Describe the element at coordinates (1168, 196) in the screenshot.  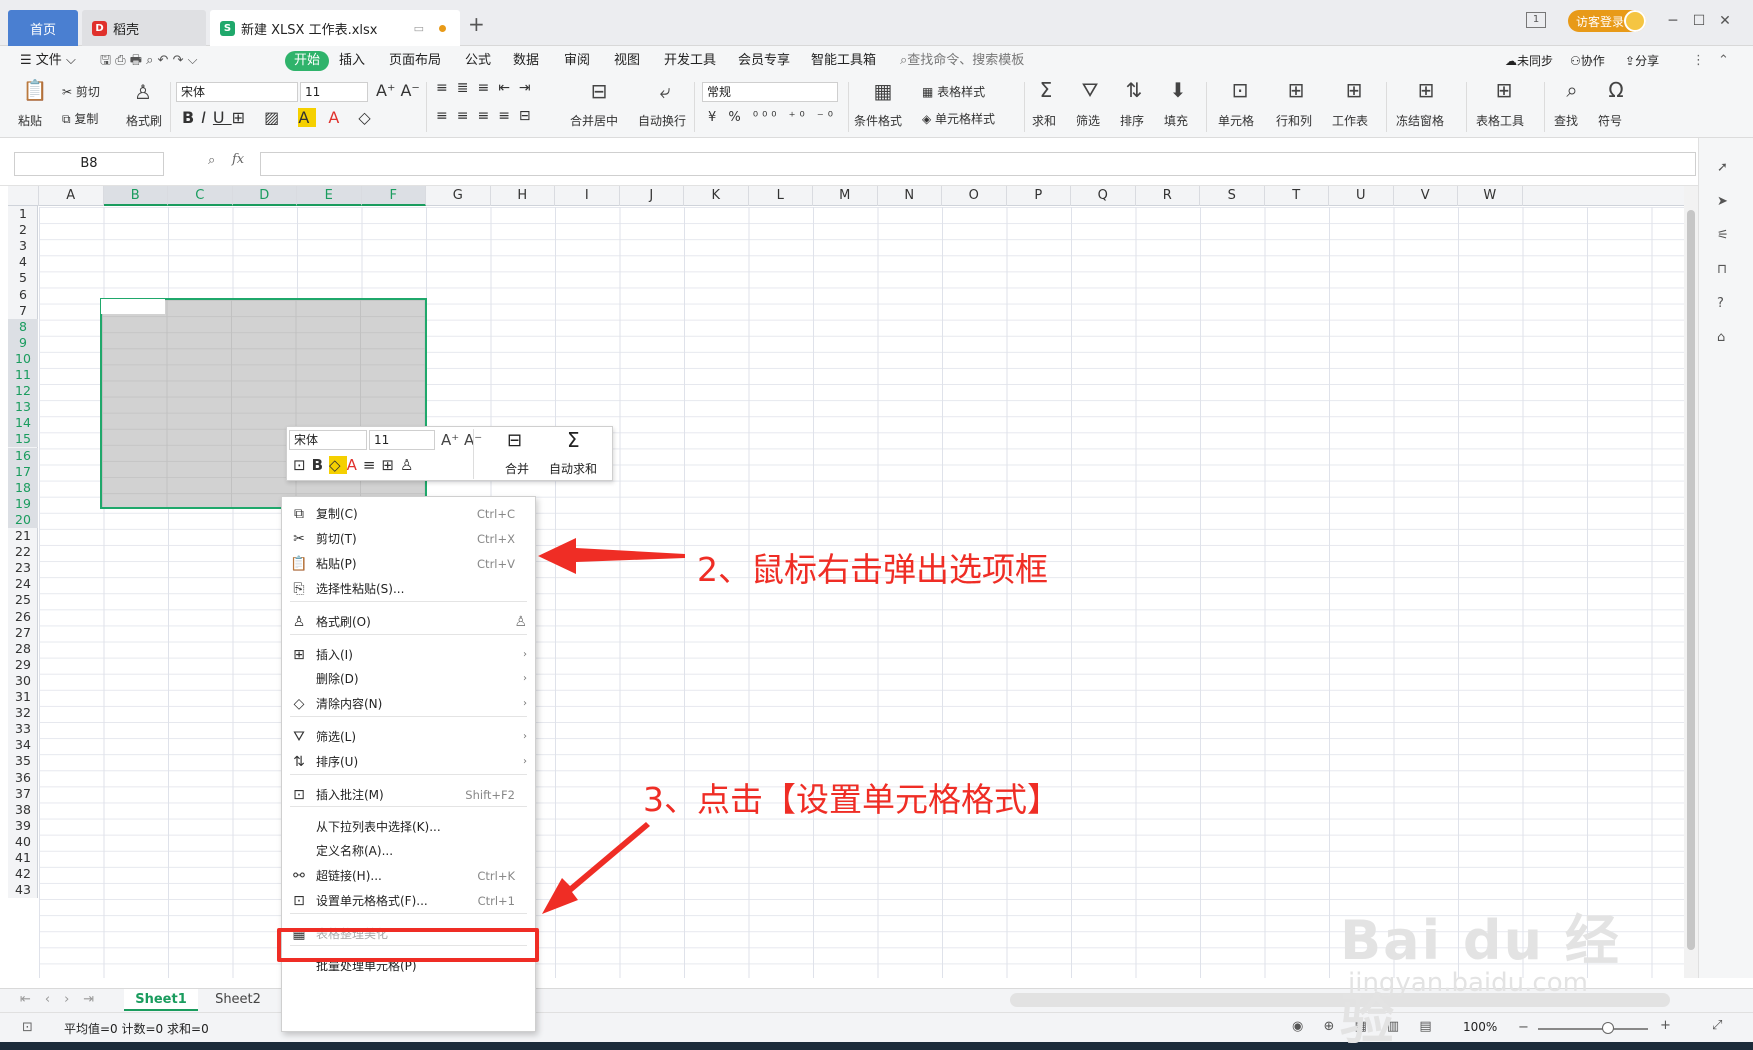
I see `column-header: R` at that location.